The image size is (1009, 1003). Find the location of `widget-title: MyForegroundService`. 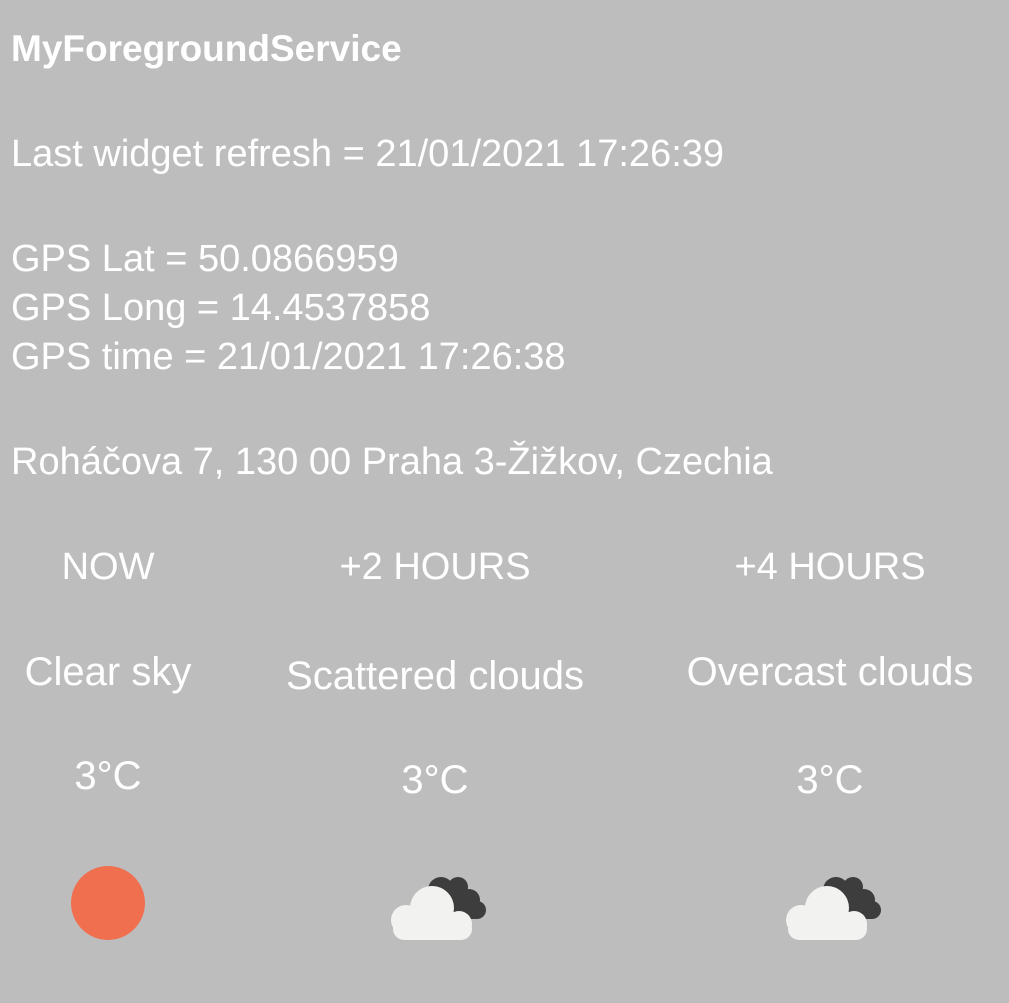

widget-title: MyForegroundService is located at coordinates (206, 48).